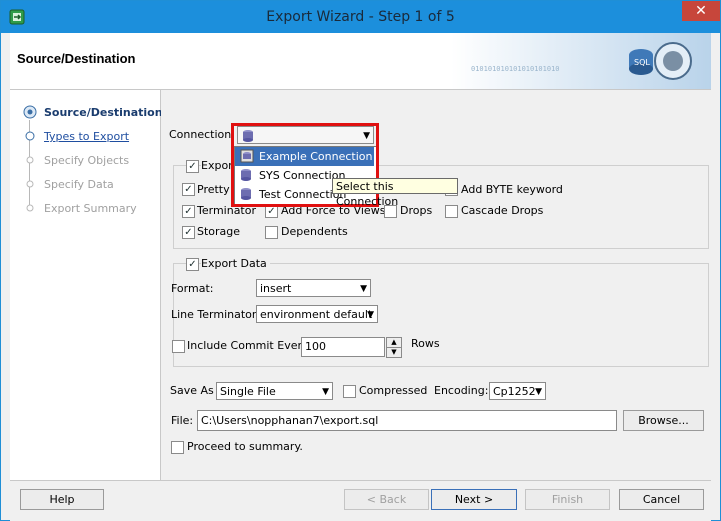 Image resolution: width=721 pixels, height=521 pixels. I want to click on cascade-drops-checkbox, so click(451, 211).